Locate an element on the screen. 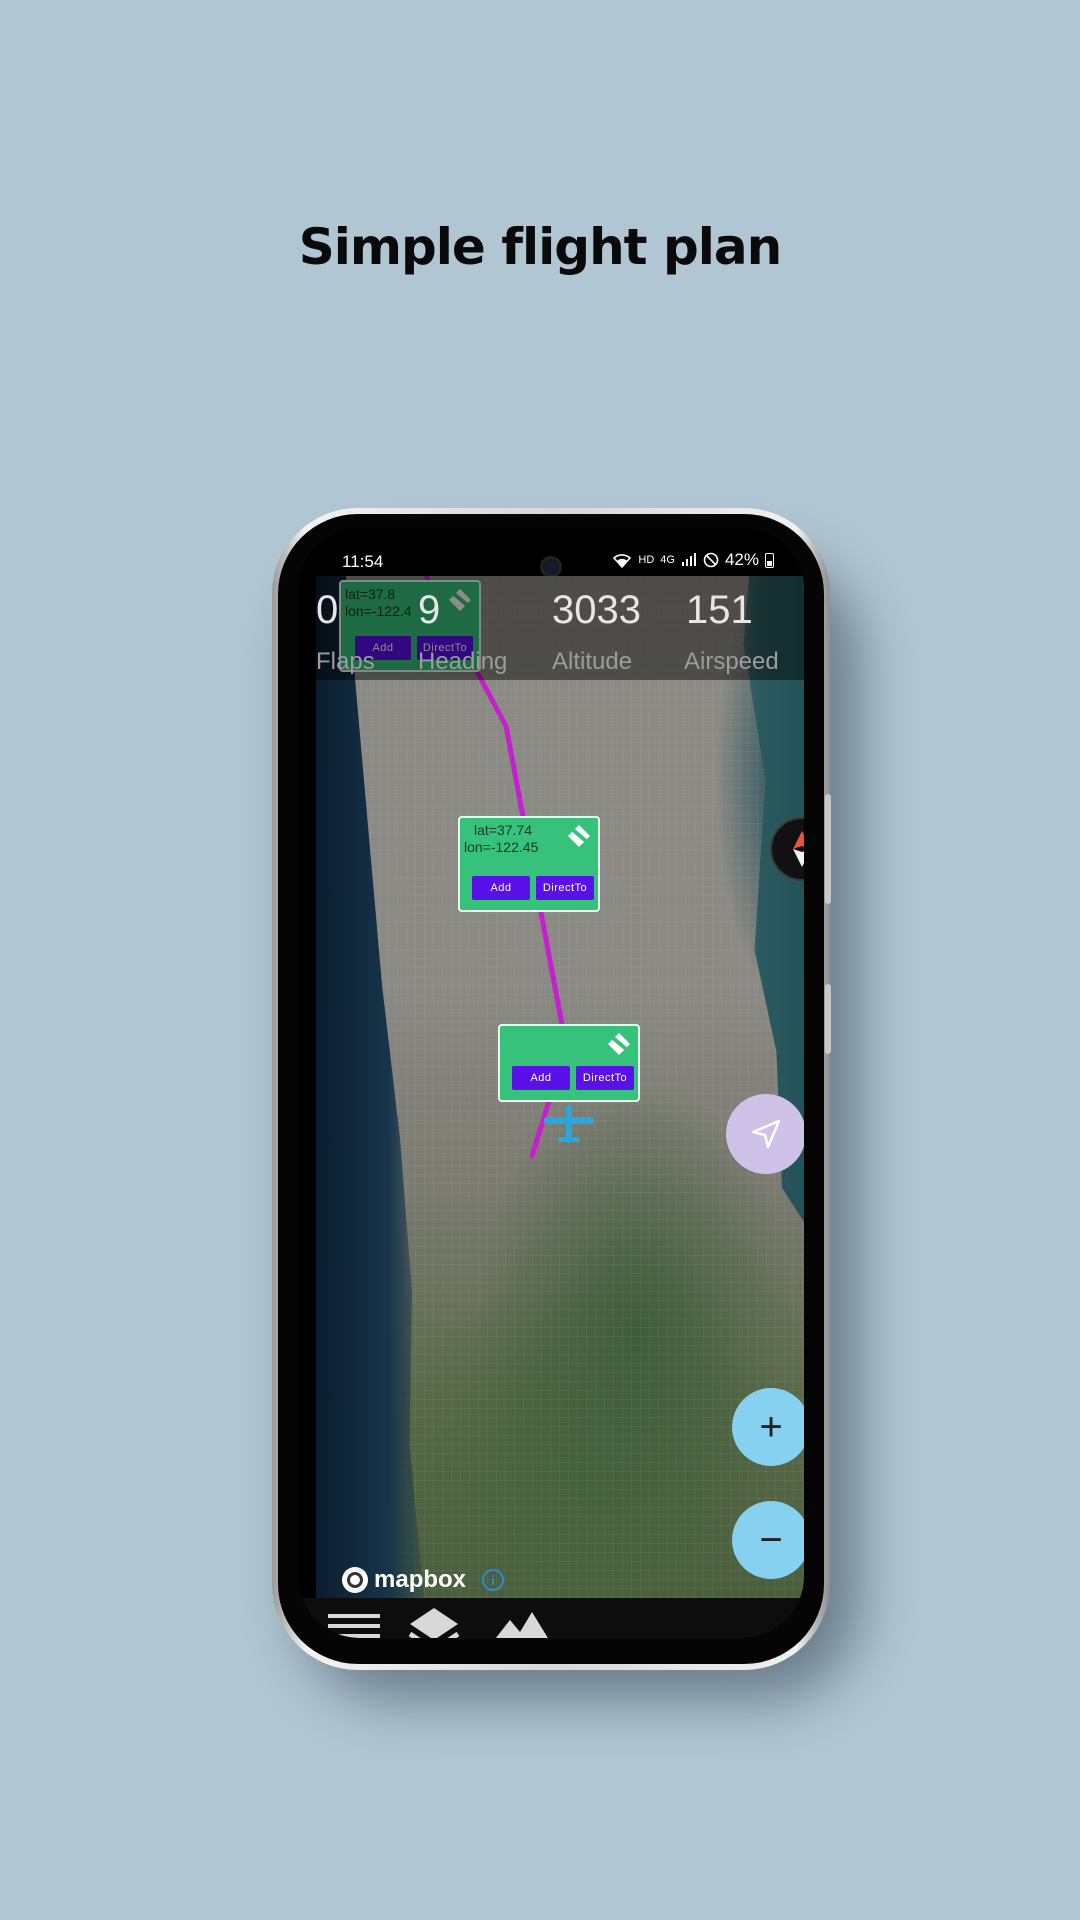  battery-percent: 42% is located at coordinates (741, 559).